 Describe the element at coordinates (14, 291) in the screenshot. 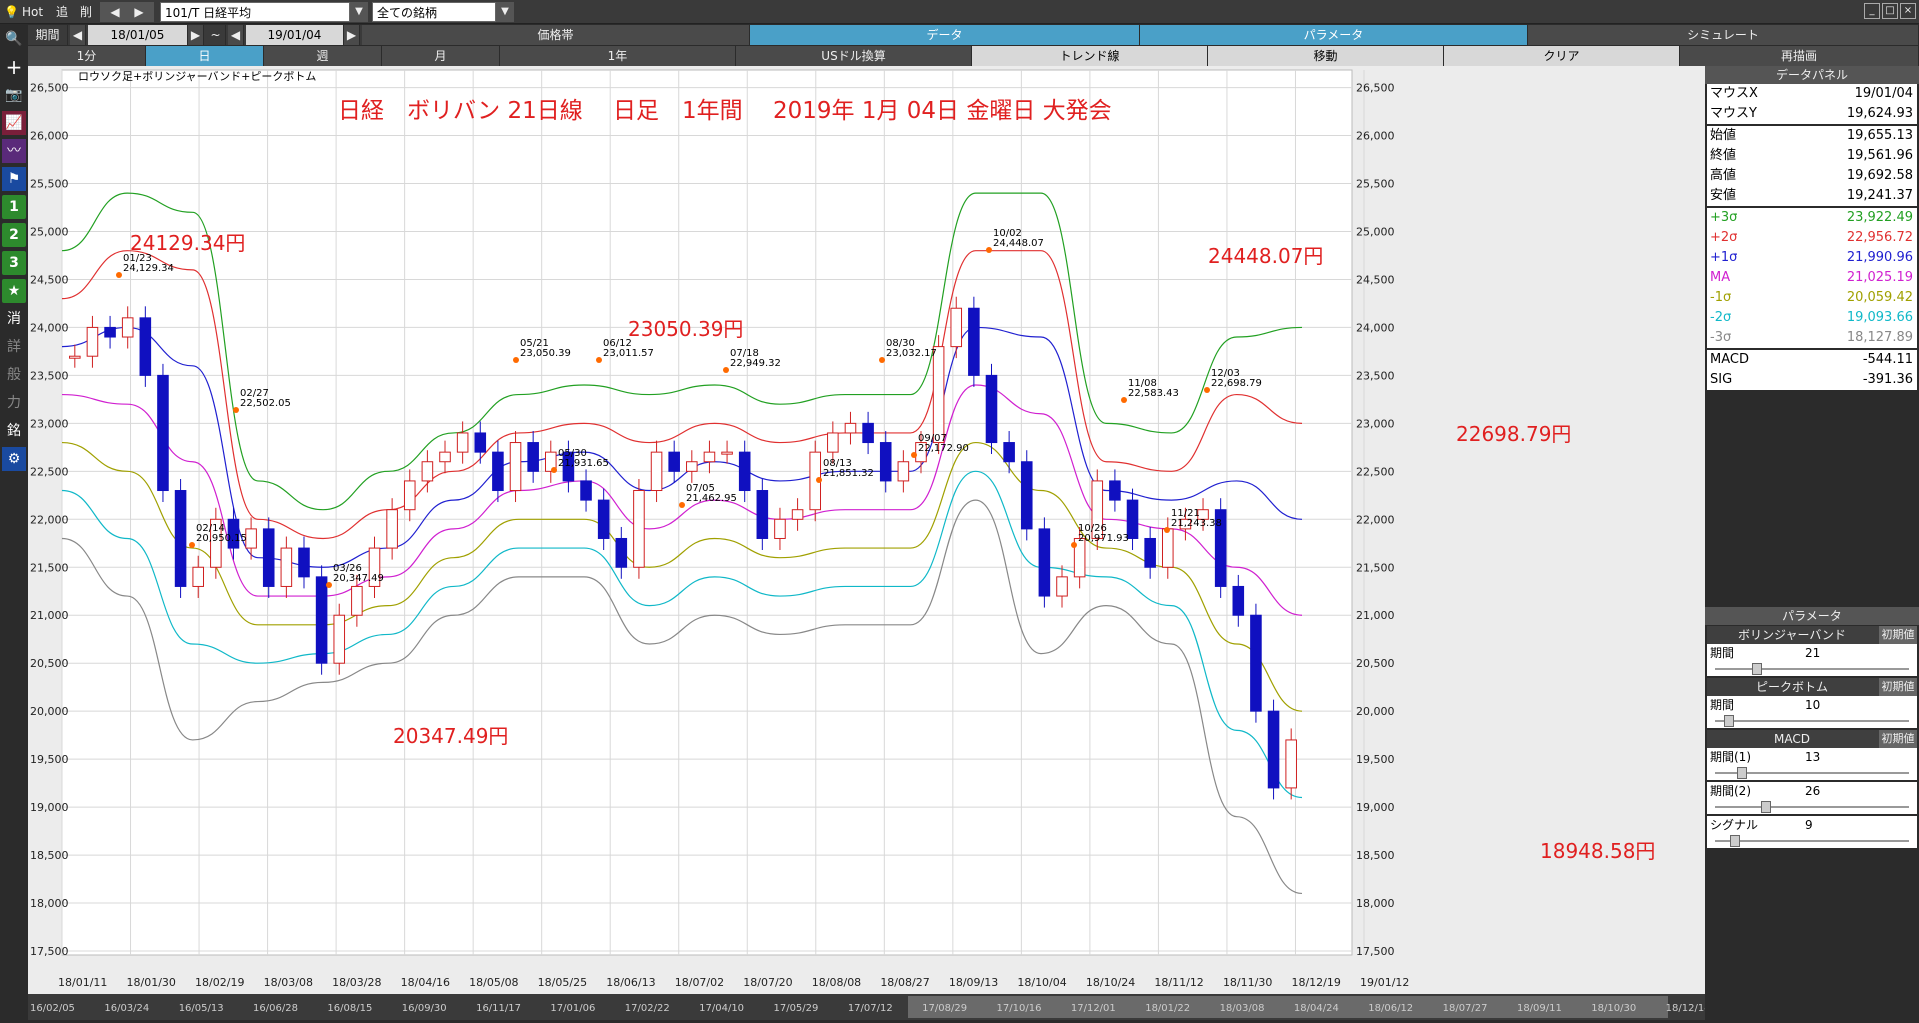

I see `star-icon: ★` at that location.